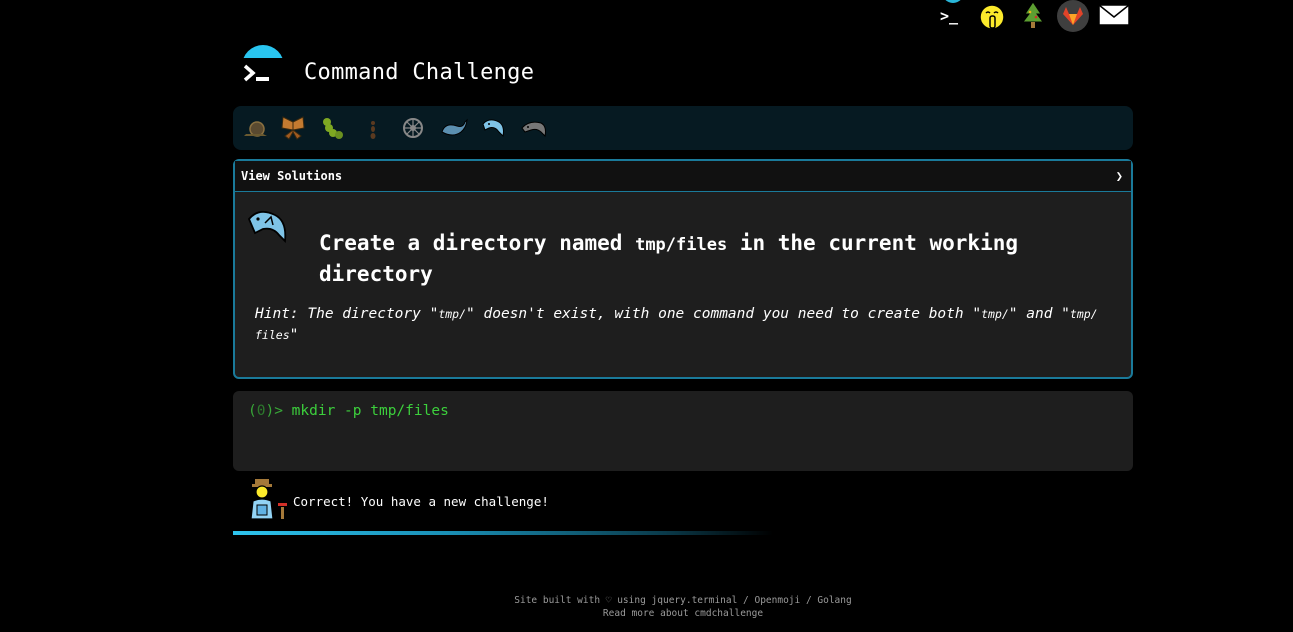  I want to click on page-title: Command Challenge, so click(419, 72).